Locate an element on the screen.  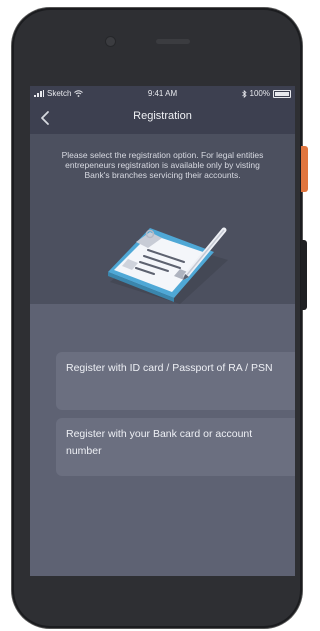
earpiece-speaker is located at coordinates (173, 41).